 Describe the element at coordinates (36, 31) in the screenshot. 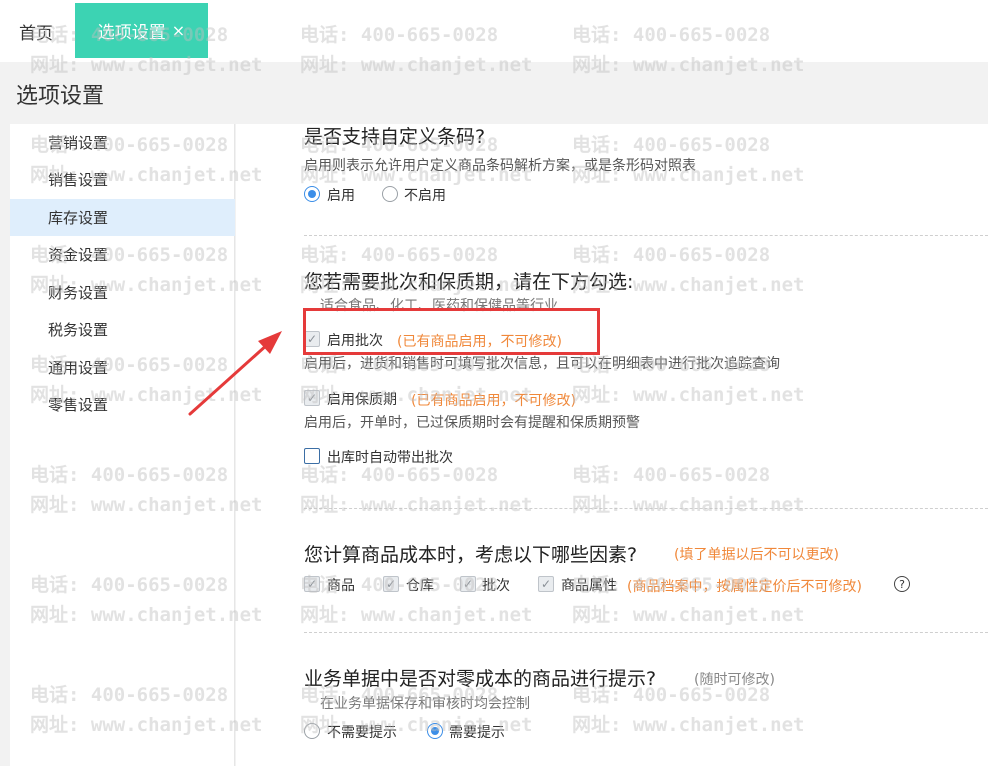

I see `tab-home: 首页` at that location.